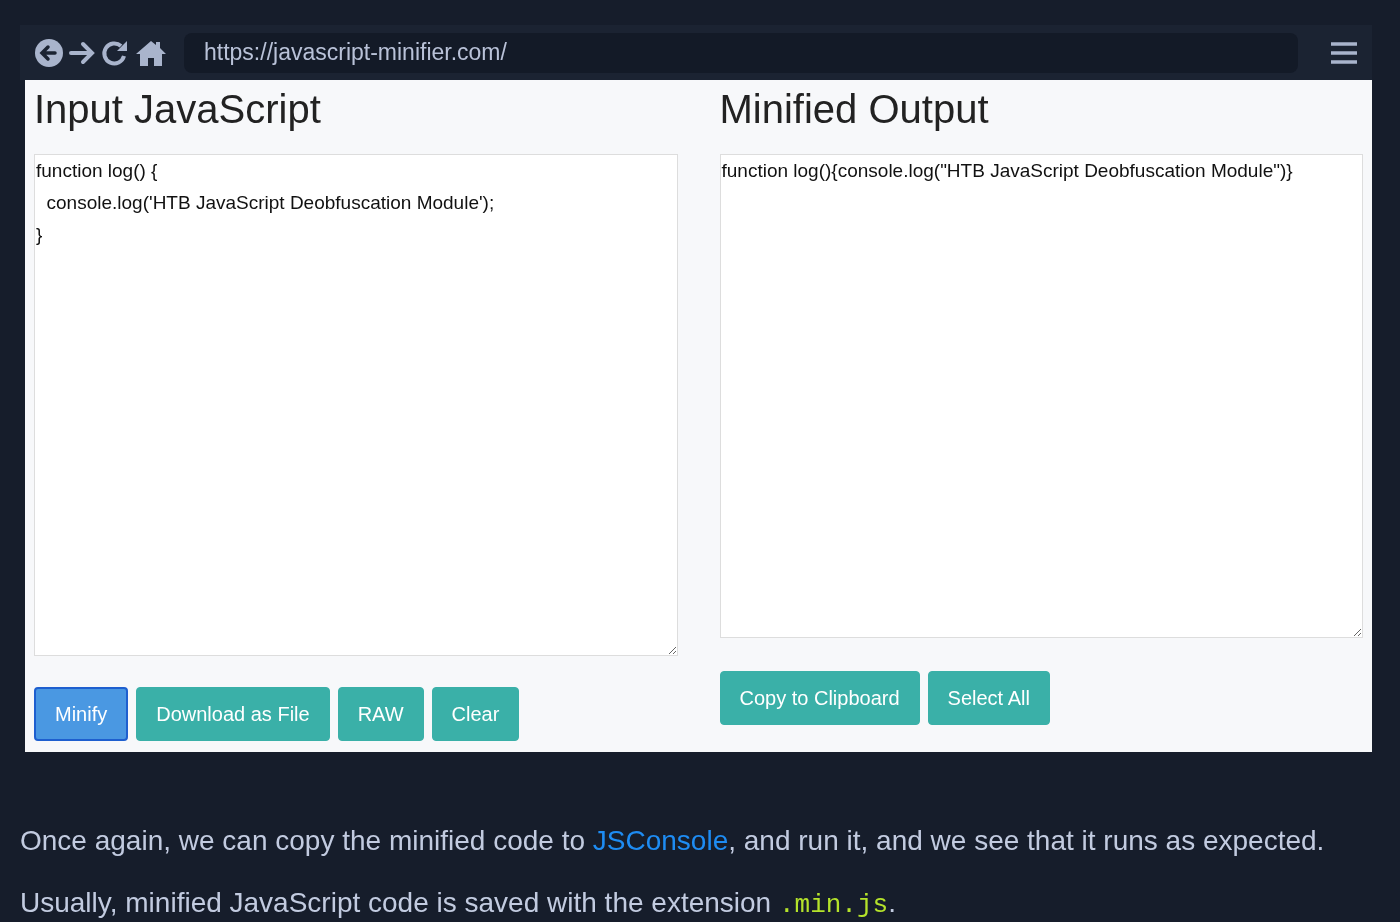 Image resolution: width=1400 pixels, height=922 pixels. Describe the element at coordinates (988, 698) in the screenshot. I see `action-button: Select All` at that location.